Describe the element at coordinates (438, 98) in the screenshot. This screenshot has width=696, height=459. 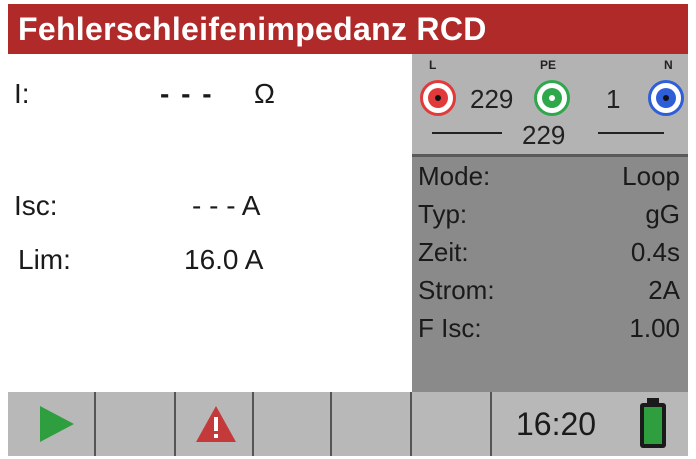
I see `terminal-l-icon` at that location.